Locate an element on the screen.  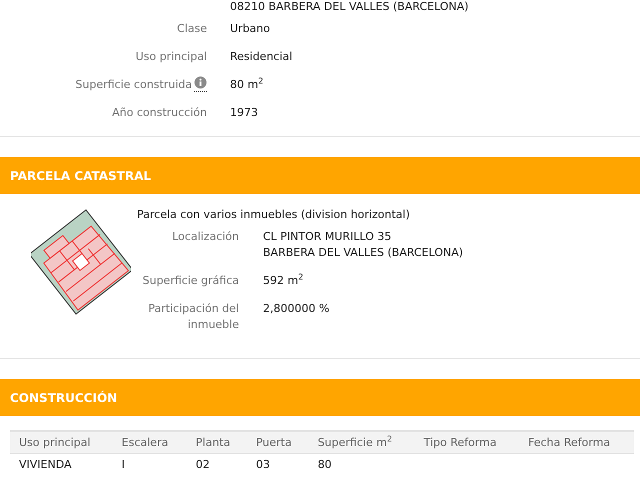
field-value: Residencial is located at coordinates (261, 56).